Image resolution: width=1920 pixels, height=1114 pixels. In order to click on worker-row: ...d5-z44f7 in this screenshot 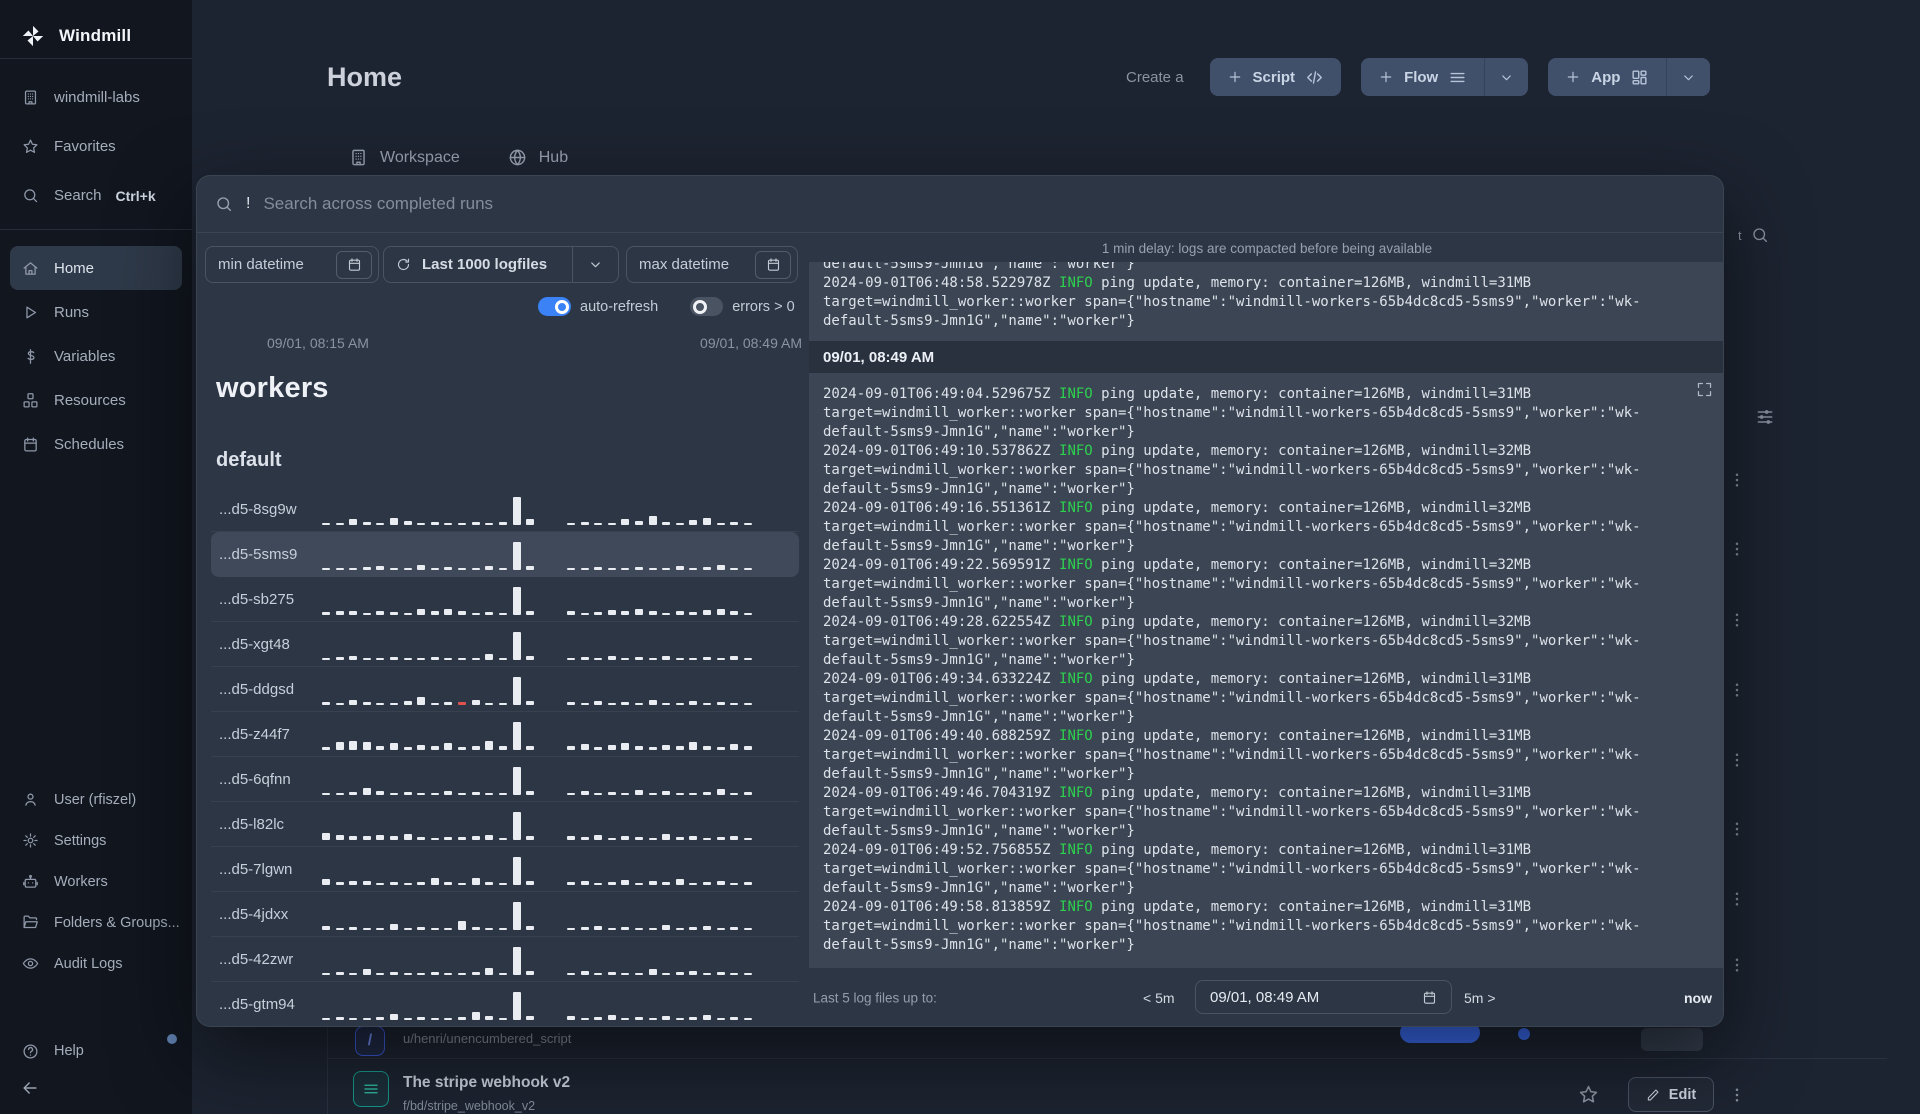, I will do `click(505, 734)`.